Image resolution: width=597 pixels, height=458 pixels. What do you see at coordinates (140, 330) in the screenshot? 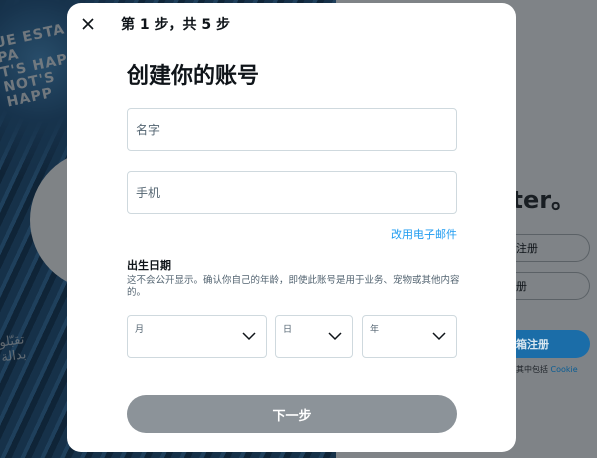
I see `month-label: 月` at bounding box center [140, 330].